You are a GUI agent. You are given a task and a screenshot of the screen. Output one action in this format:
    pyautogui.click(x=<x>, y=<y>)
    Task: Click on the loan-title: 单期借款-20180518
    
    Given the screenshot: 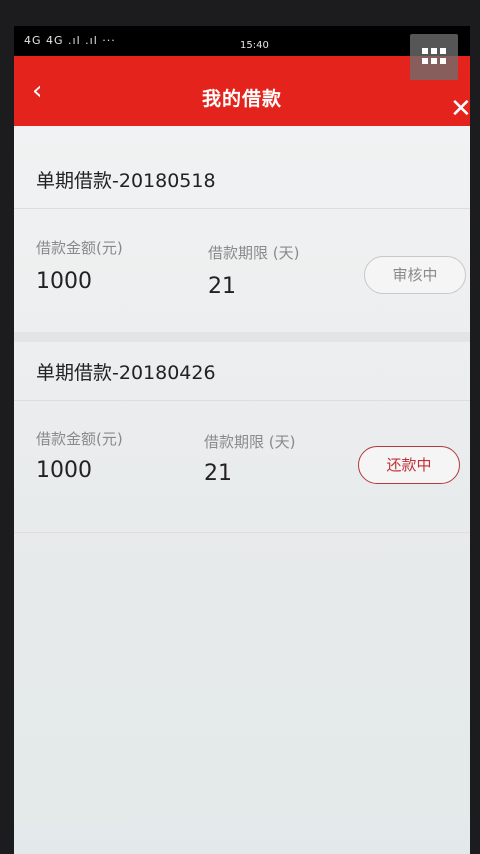 What is the action you would take?
    pyautogui.click(x=126, y=181)
    